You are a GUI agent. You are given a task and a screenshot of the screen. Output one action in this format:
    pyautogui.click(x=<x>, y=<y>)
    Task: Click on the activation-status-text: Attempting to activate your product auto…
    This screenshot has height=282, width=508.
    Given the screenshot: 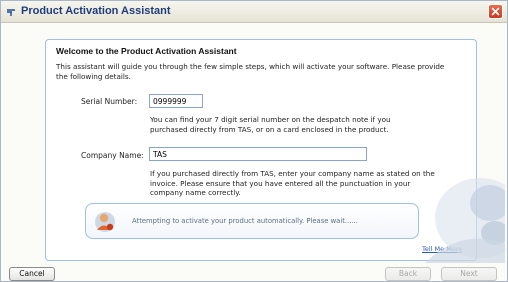 What is the action you would take?
    pyautogui.click(x=245, y=221)
    